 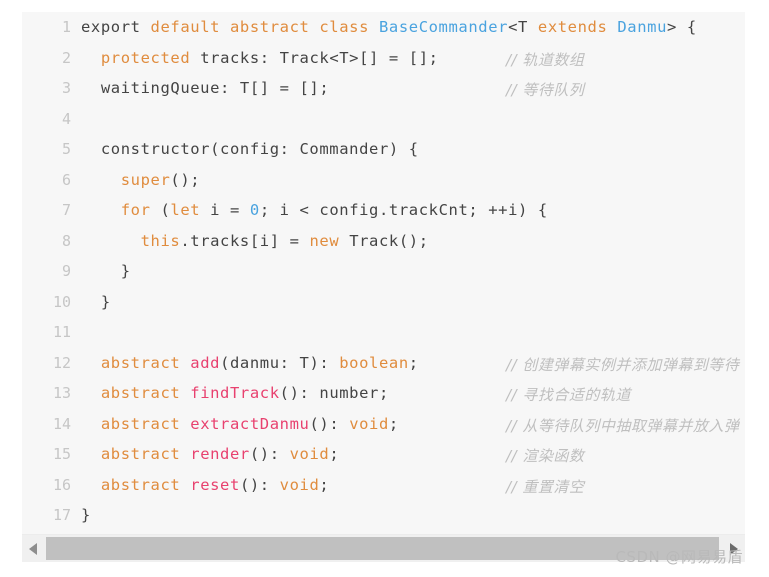 I want to click on code-token: ();, so click(x=185, y=179).